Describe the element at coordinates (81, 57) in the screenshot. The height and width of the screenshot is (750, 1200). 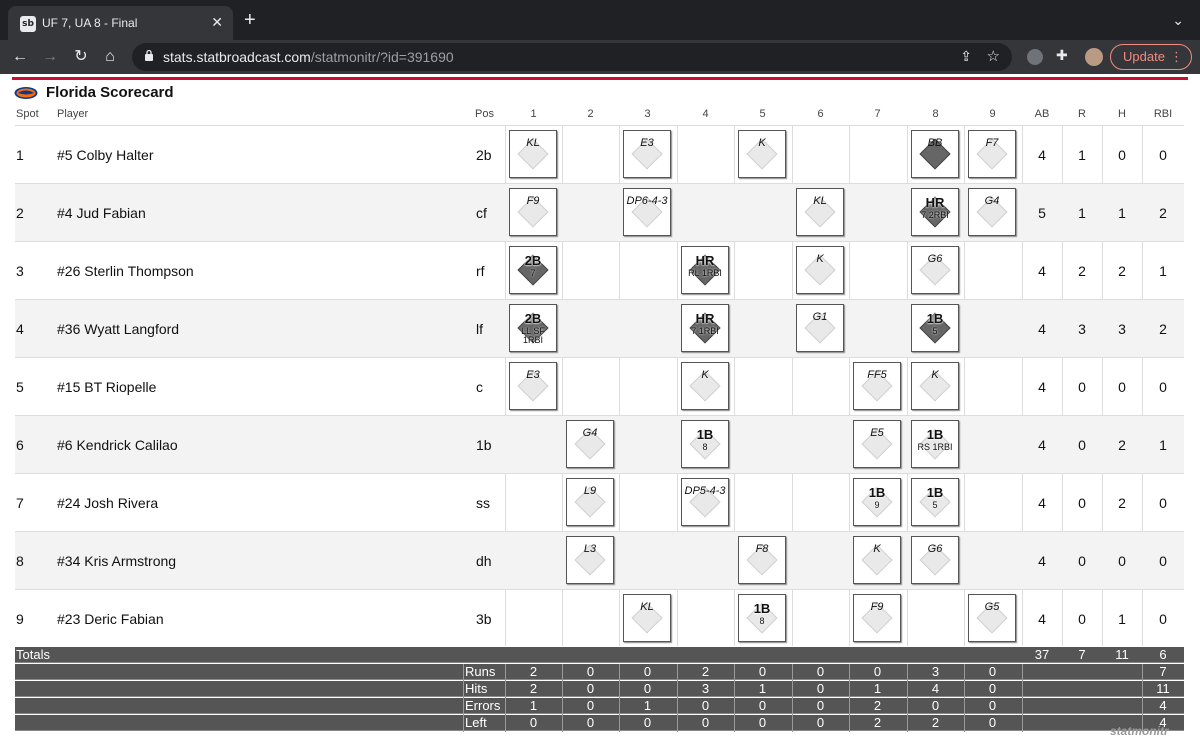
I see `reload-icon: ↻` at that location.